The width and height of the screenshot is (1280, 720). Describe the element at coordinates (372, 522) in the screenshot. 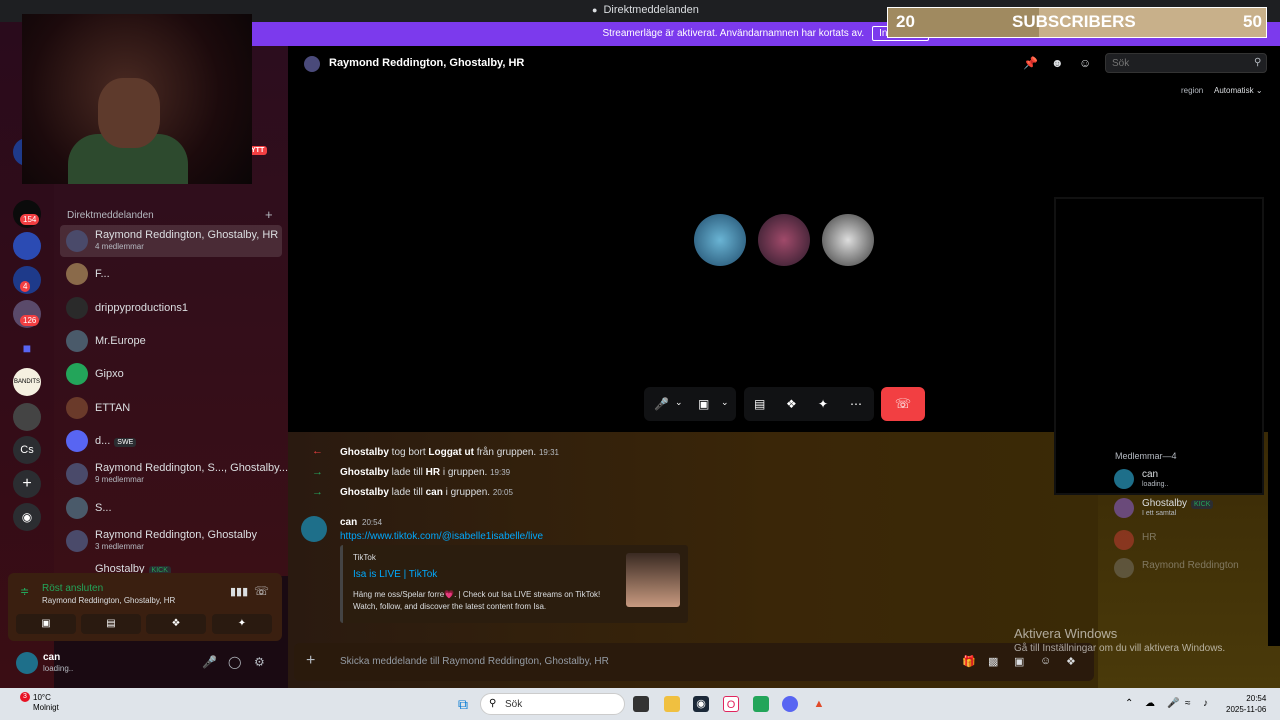

I see `message-timestamp: 20:54` at that location.